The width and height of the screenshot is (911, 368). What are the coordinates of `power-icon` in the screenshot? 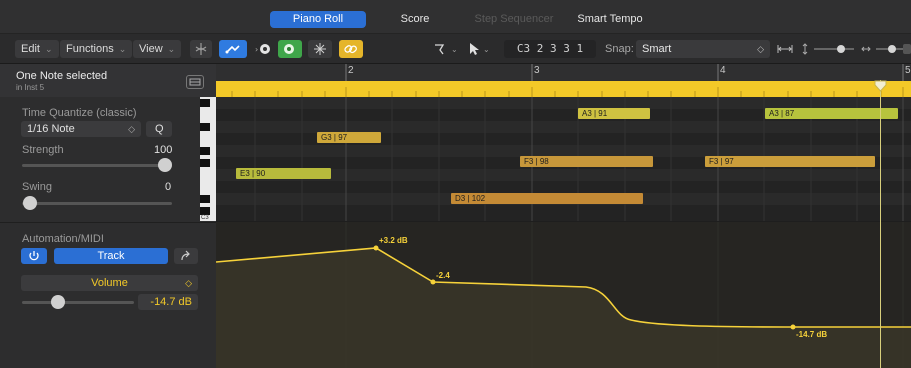 It's located at (34, 256).